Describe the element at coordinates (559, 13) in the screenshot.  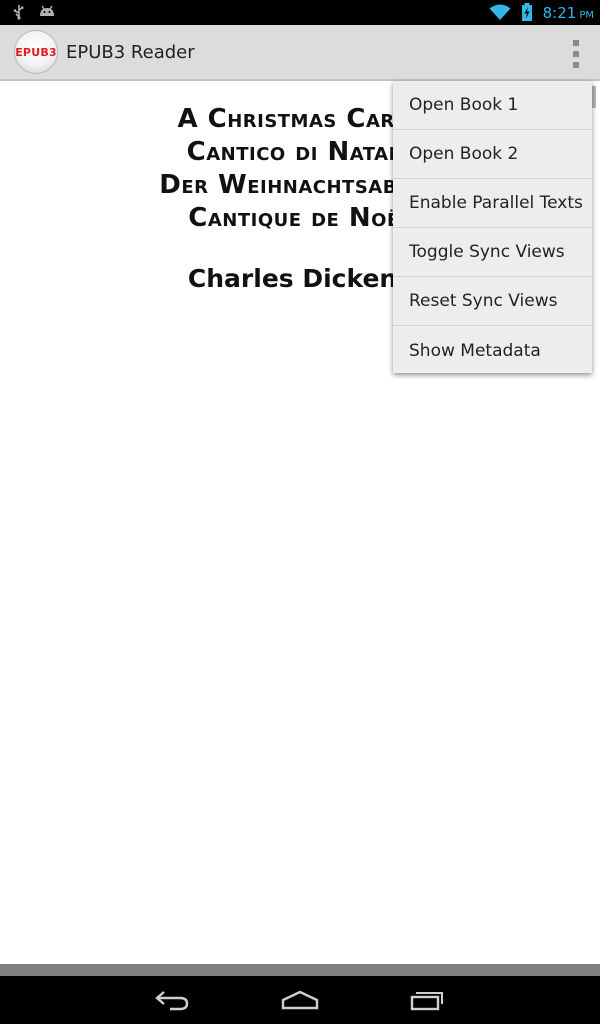
I see `clock-time: 8:21` at that location.